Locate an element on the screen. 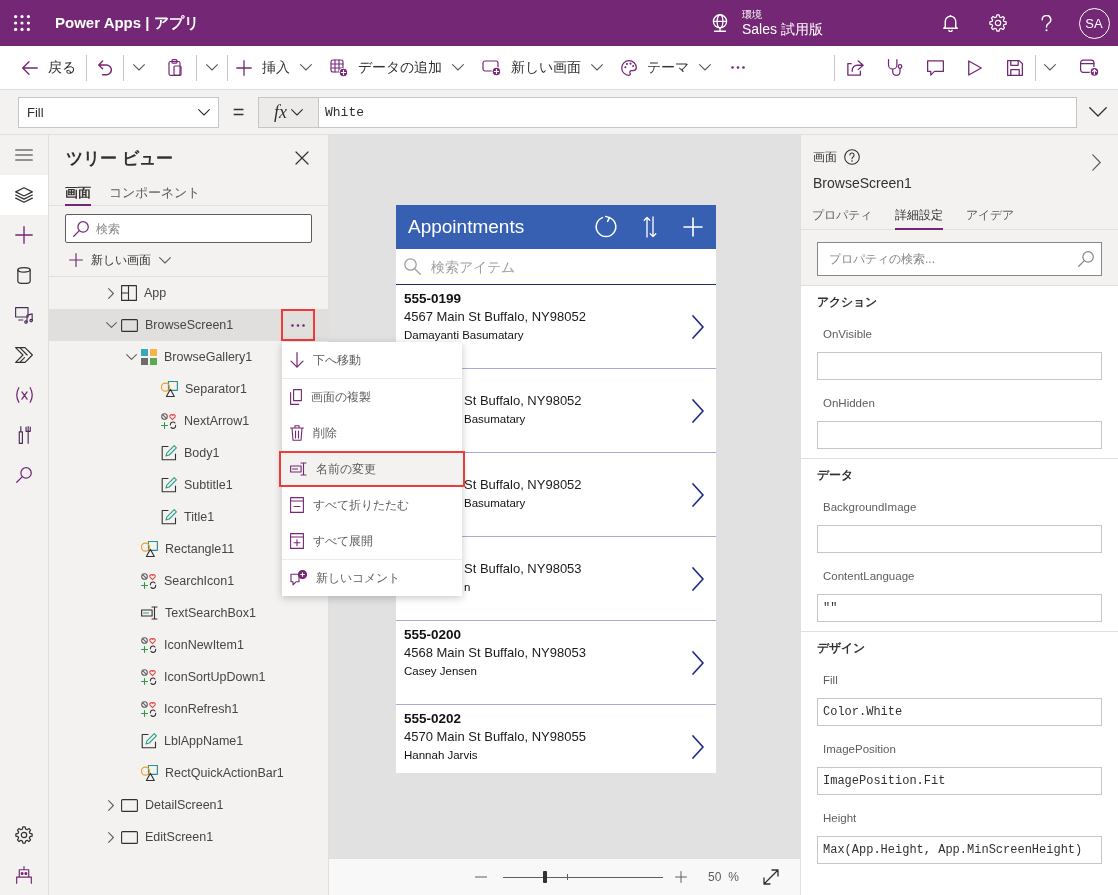 The width and height of the screenshot is (1118, 895). theme-button: テーマ is located at coordinates (666, 67).